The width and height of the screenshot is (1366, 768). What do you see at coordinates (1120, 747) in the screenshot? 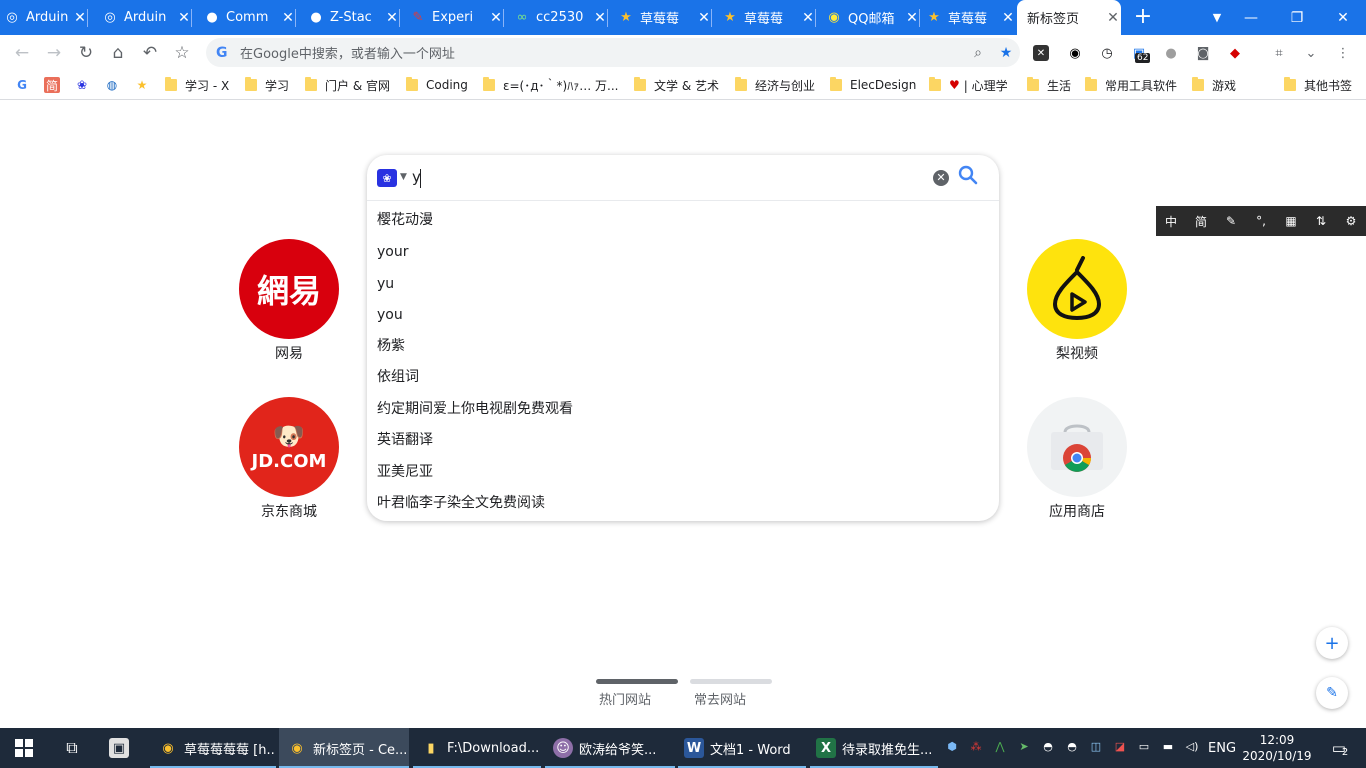
I see `security-tray-icon: ◪` at bounding box center [1120, 747].